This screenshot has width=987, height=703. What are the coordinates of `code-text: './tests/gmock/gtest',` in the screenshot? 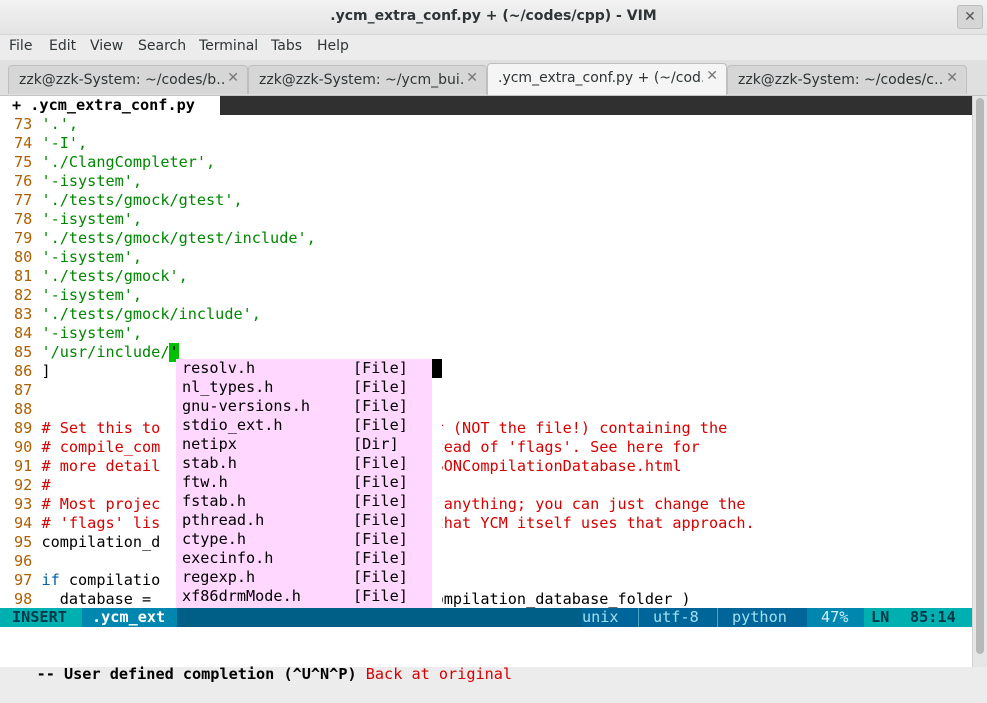 It's located at (142, 200).